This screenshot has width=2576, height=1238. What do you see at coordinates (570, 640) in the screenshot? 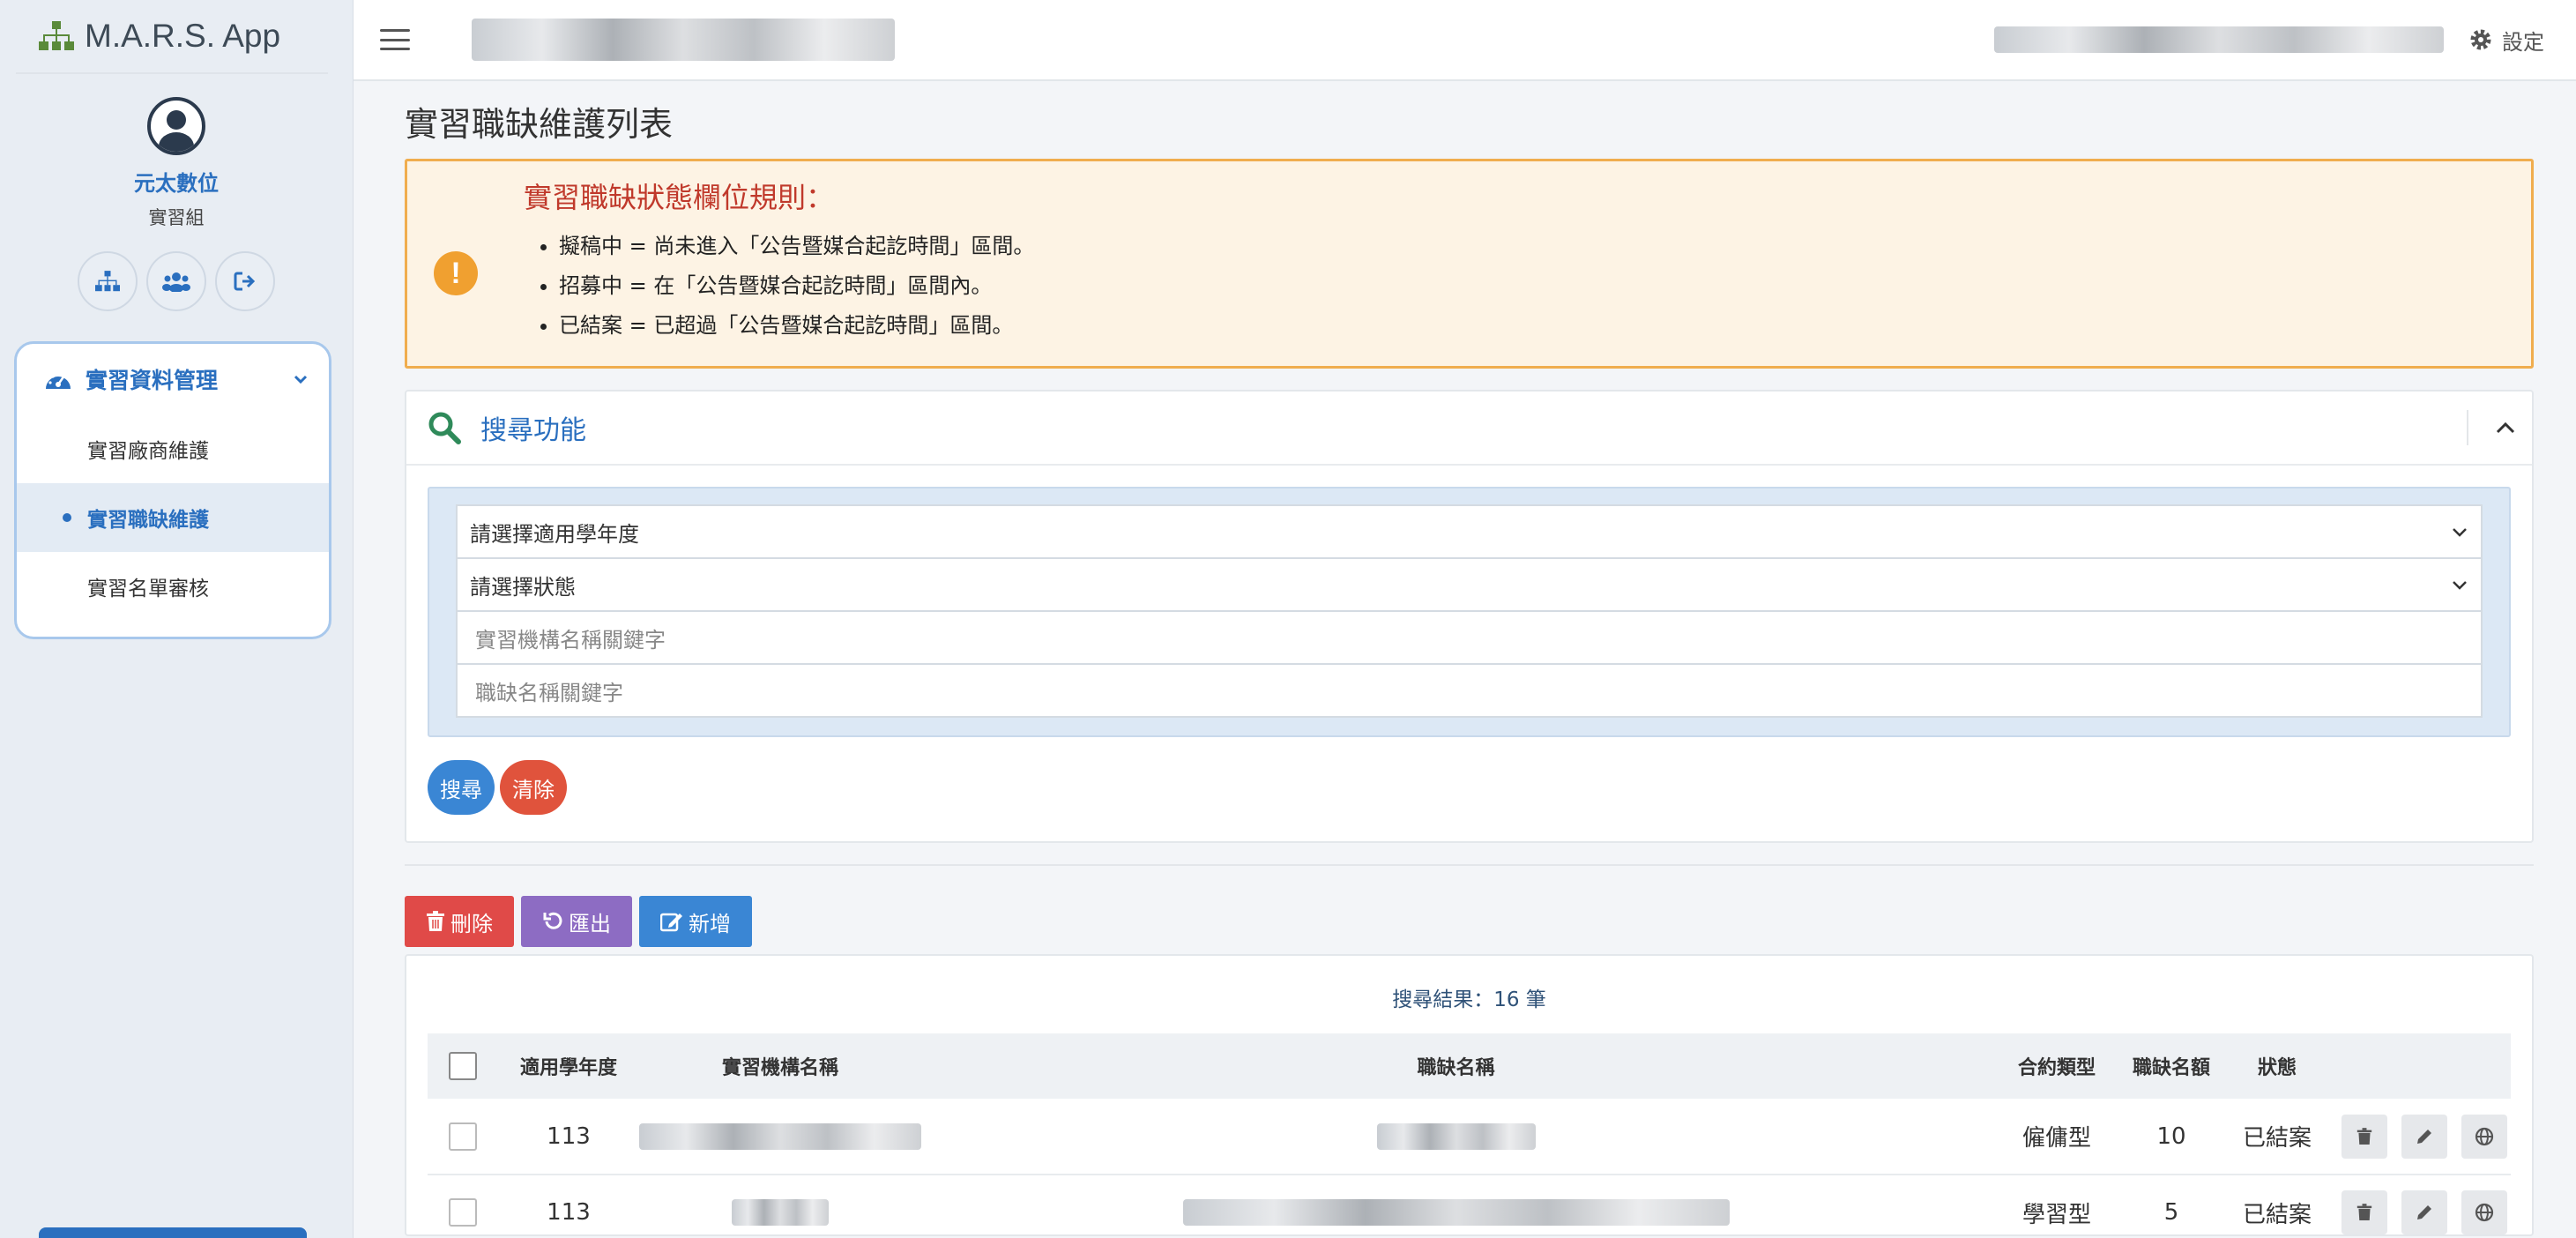
I see `org-keyword-placeholder: 實習機構名稱關鍵字` at bounding box center [570, 640].